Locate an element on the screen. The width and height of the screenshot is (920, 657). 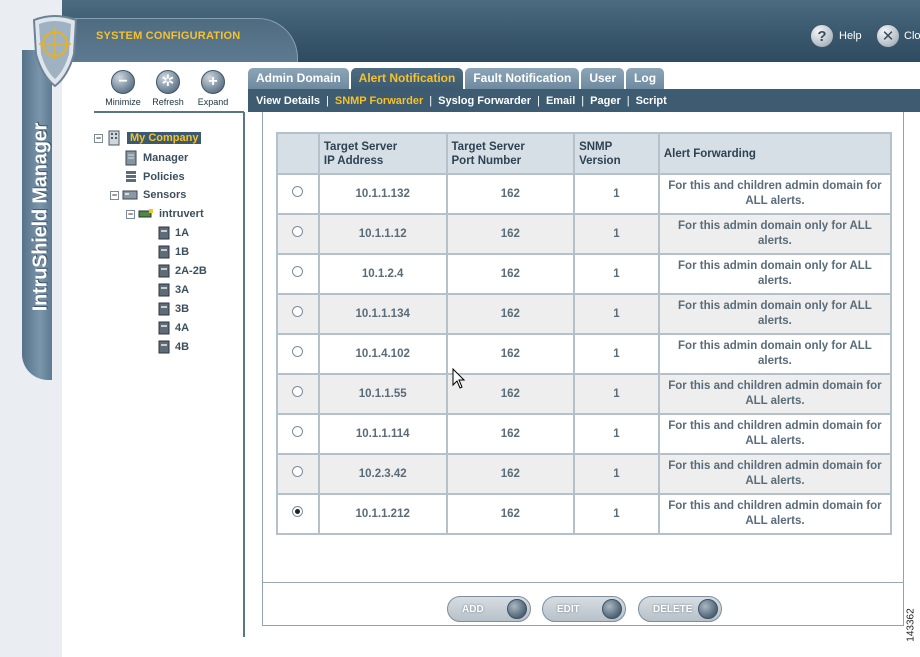
close-button: ✕ Clo is located at coordinates (898, 36).